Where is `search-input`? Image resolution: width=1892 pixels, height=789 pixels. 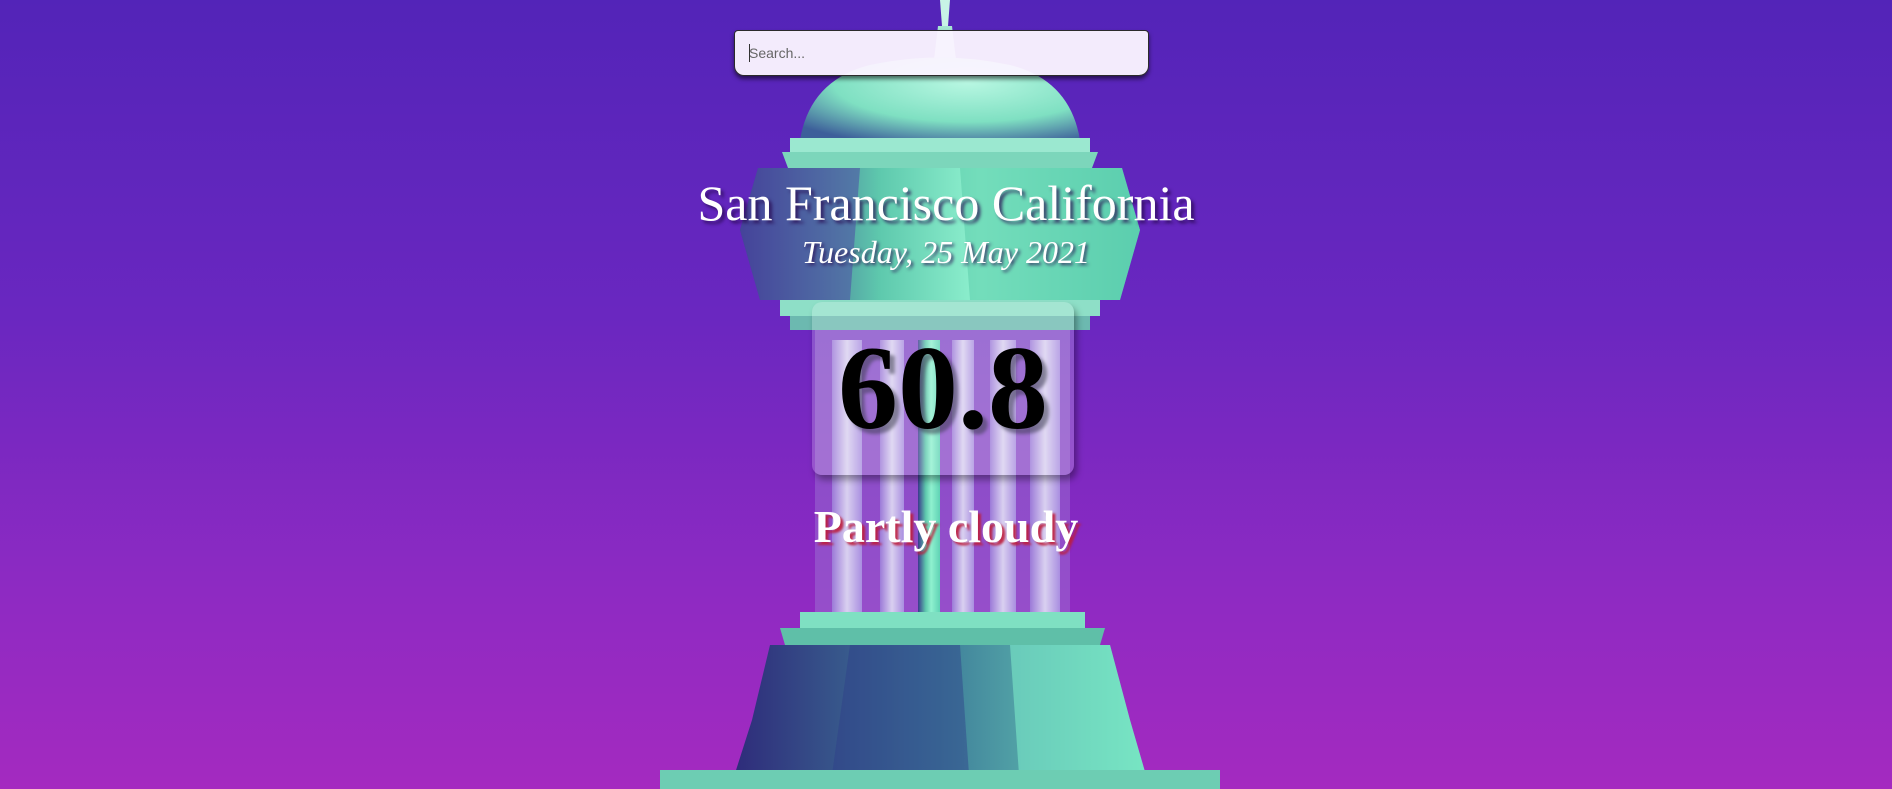 search-input is located at coordinates (941, 53).